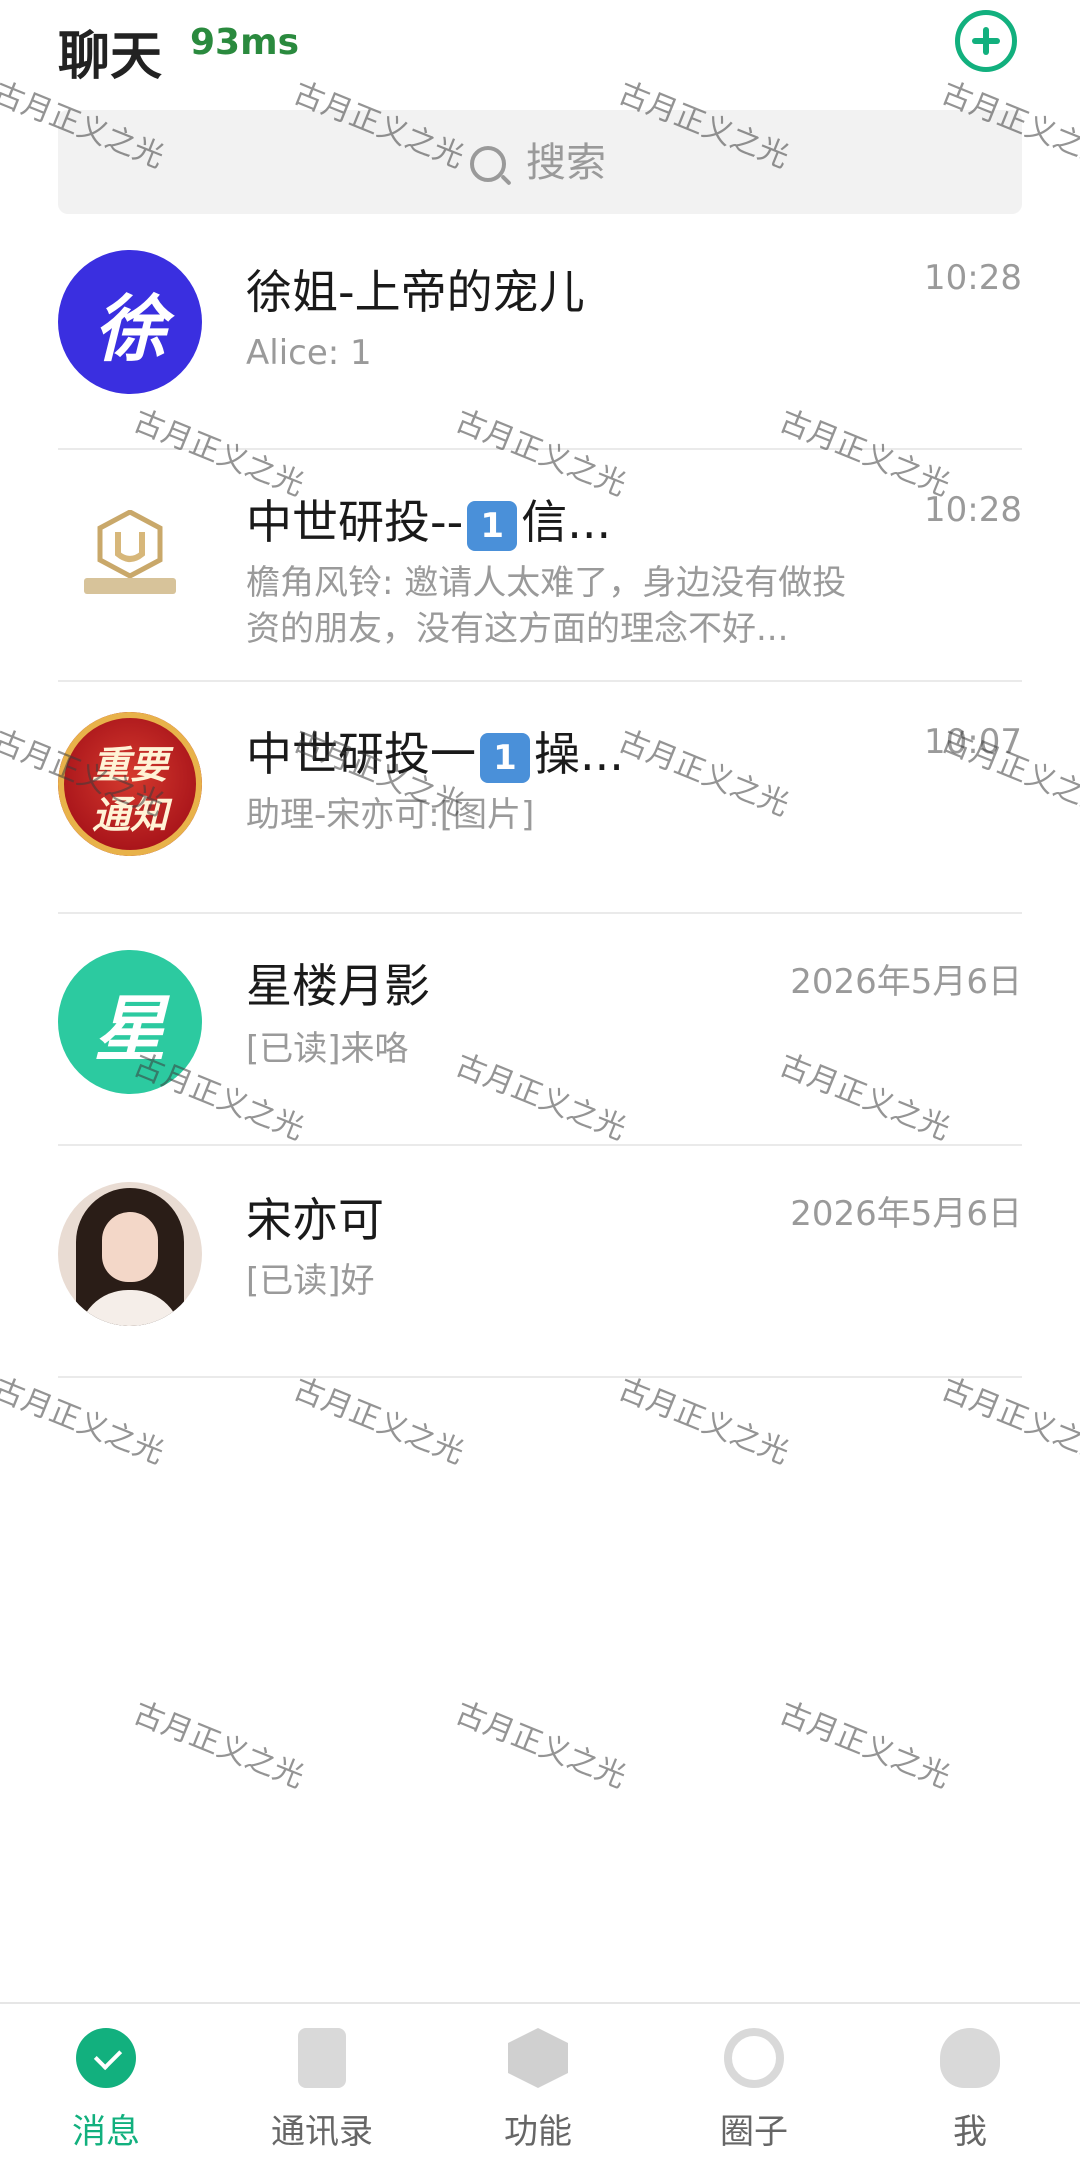 This screenshot has height=2166, width=1080. I want to click on chat-preview: [已读]好, so click(310, 1281).